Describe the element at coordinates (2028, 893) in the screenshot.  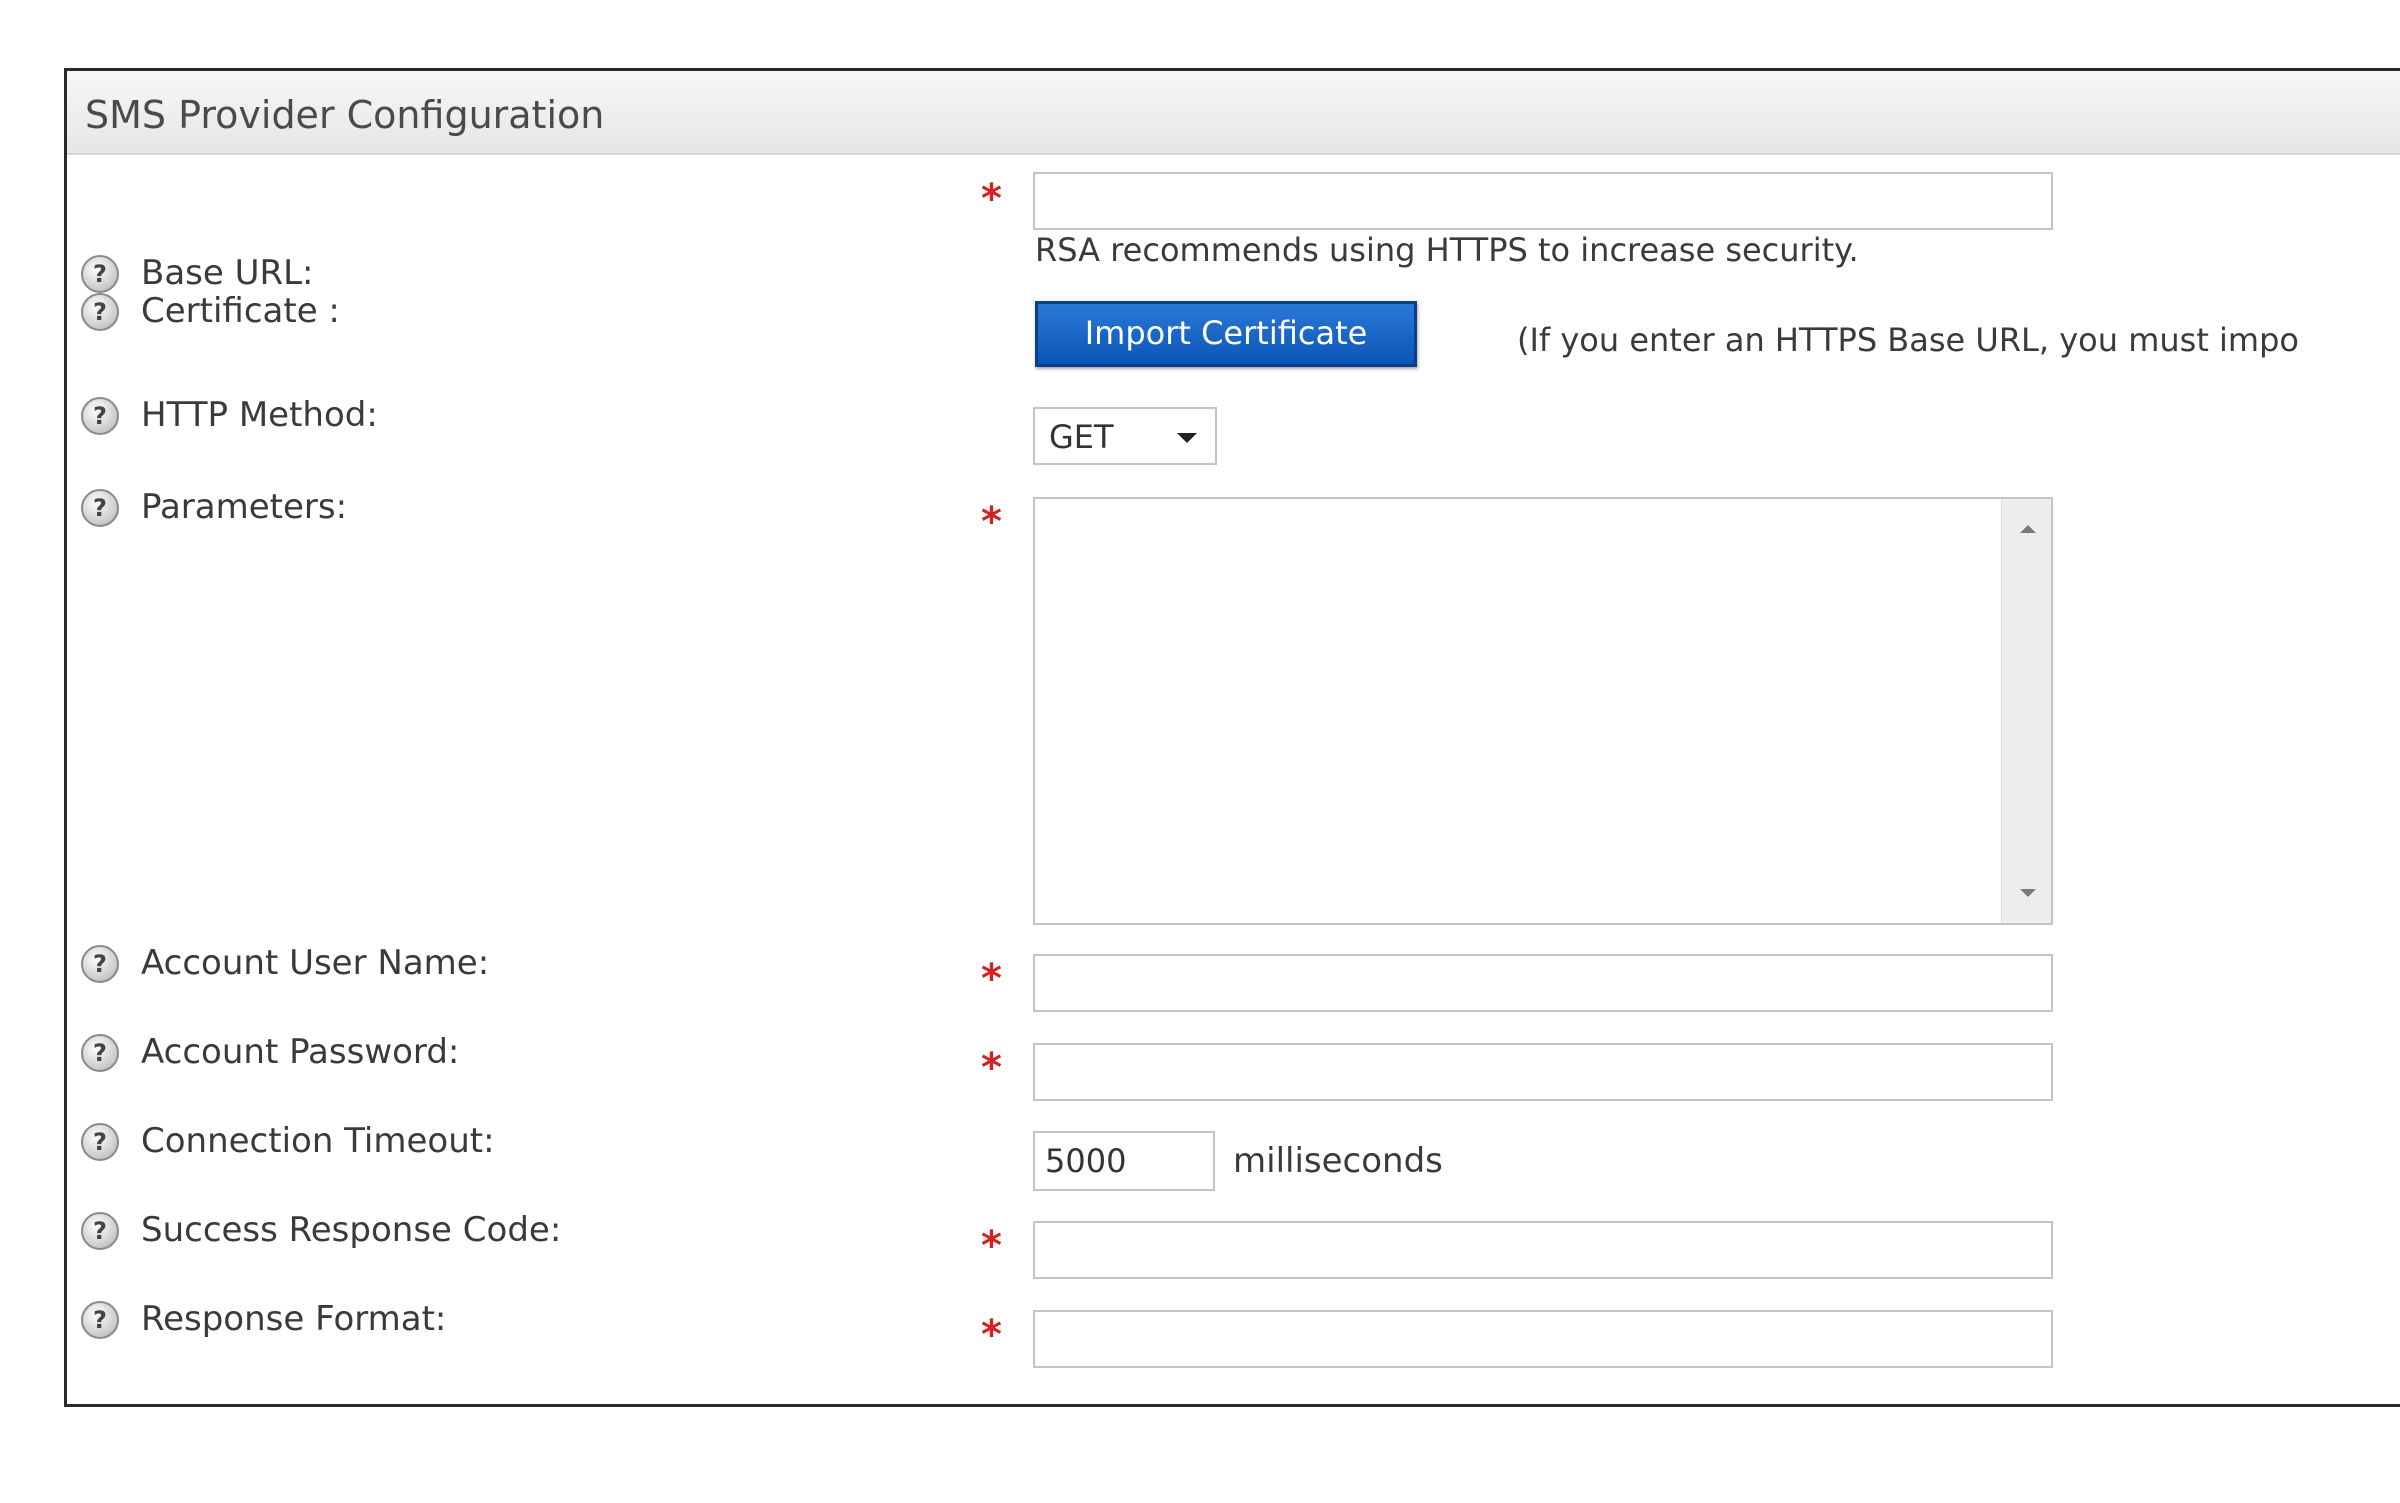
I see `scroll-down-arrow-icon` at that location.